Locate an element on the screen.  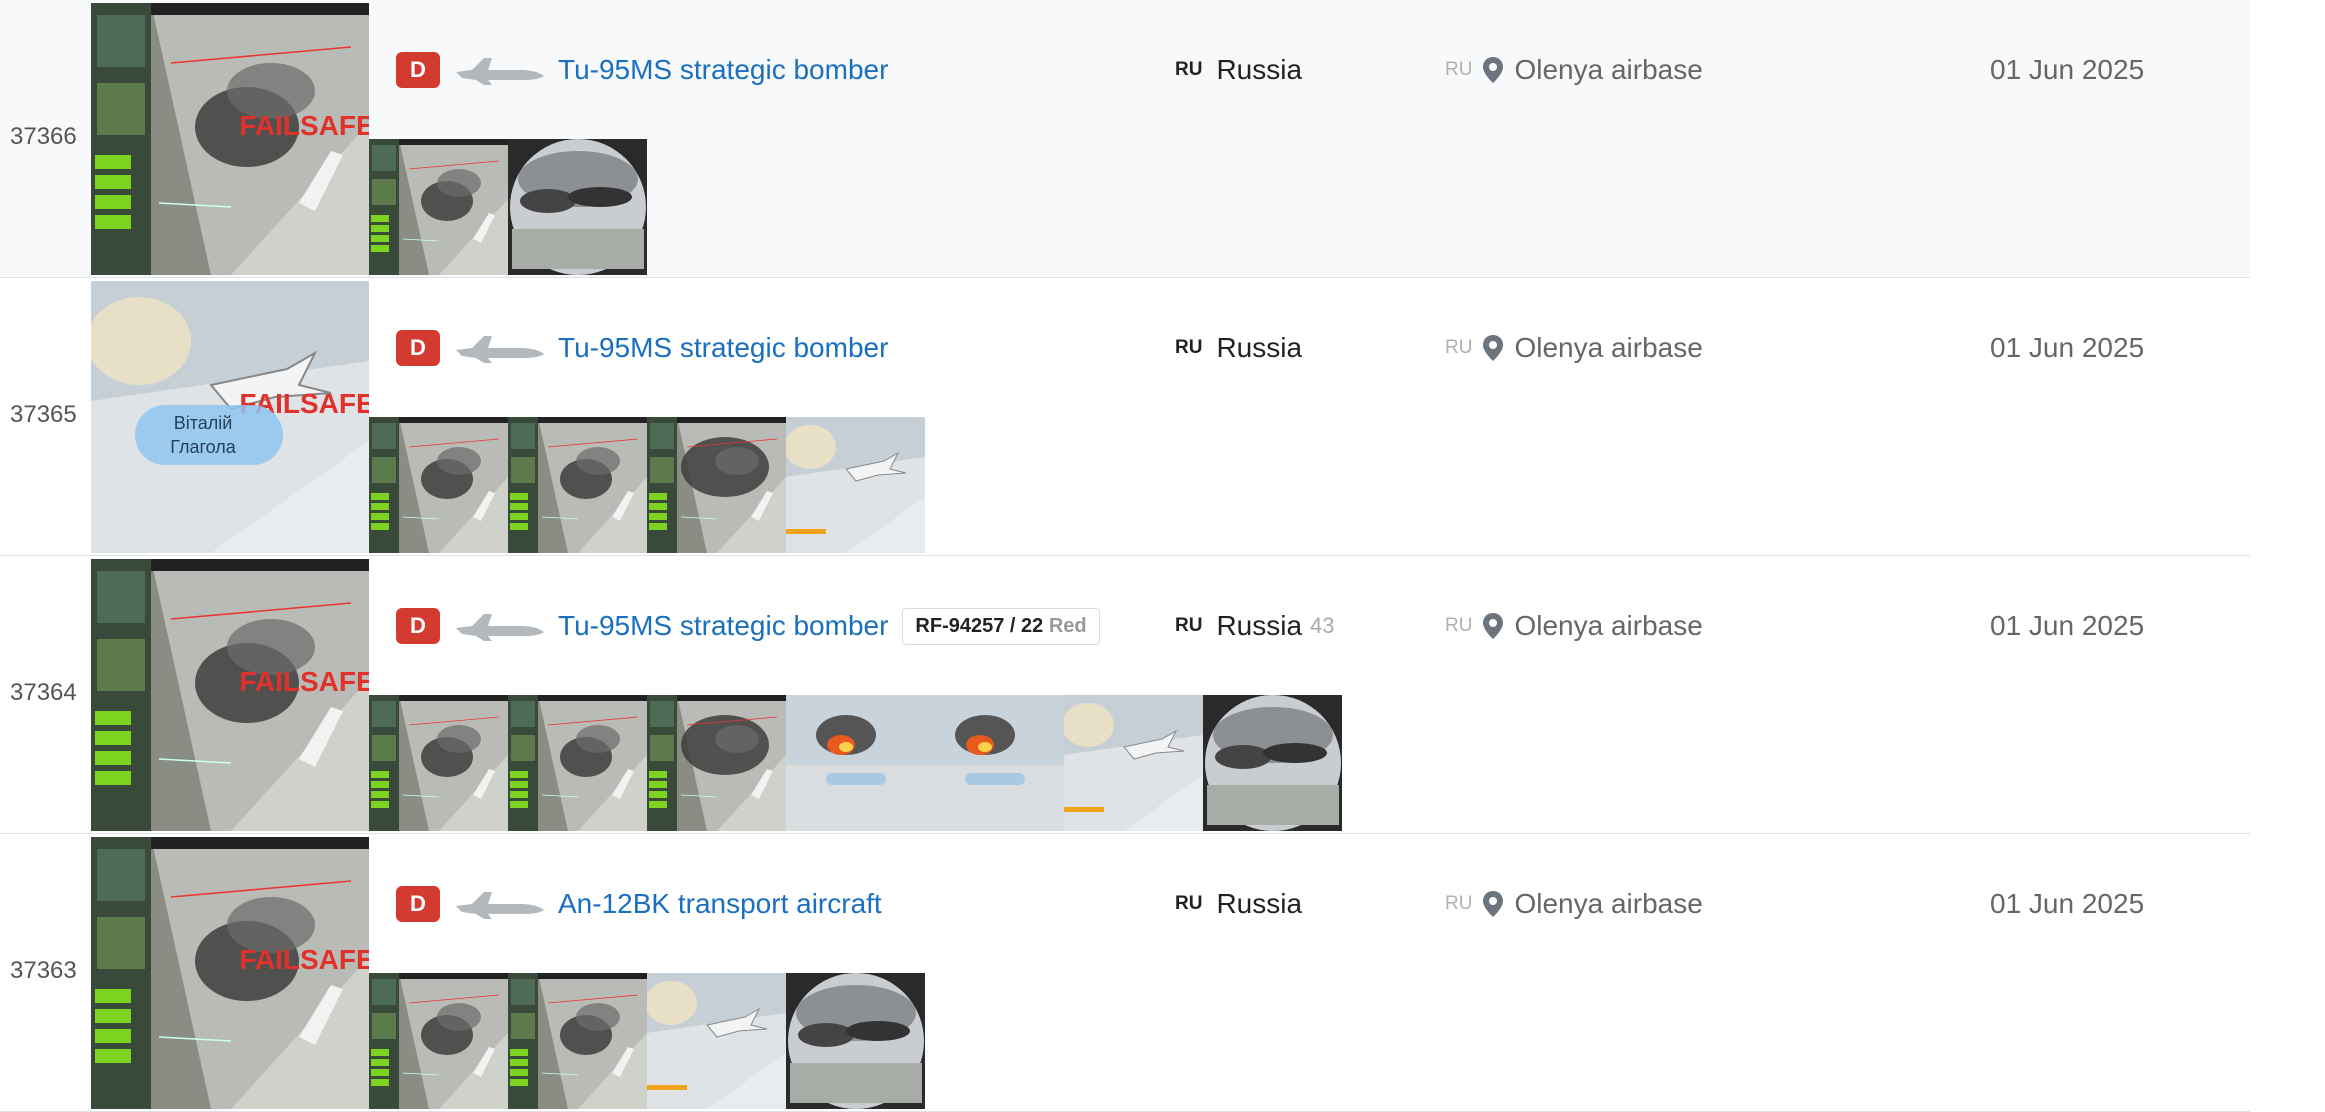
equipment-cell: D An-12BK transport aircraft is located at coordinates (639, 904).